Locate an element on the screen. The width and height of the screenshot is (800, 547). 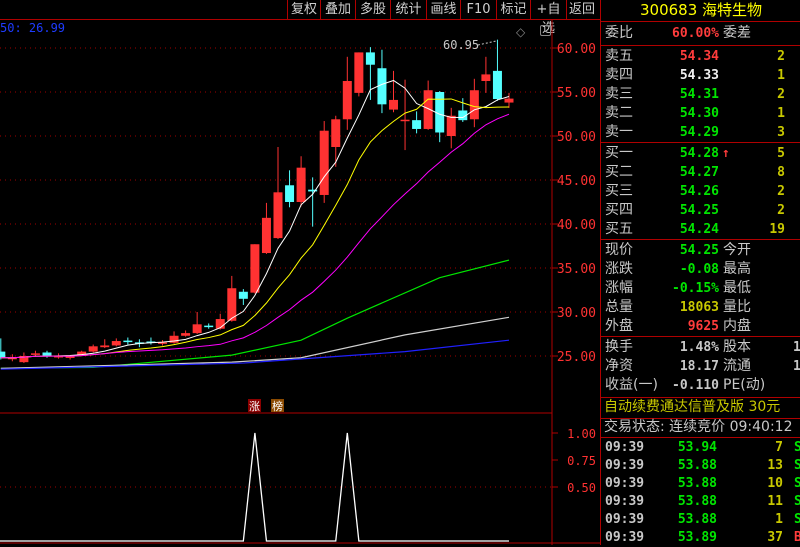
bid-row: 买四 54.25 2 is located at coordinates (700, 210).